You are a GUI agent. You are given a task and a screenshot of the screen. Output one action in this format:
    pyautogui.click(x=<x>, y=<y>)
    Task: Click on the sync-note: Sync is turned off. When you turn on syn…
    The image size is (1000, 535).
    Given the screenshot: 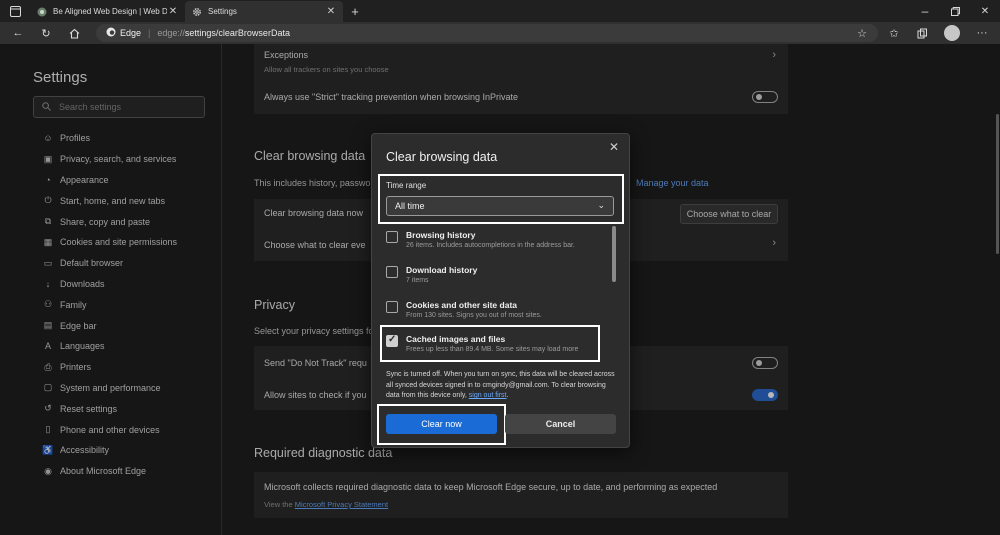 What is the action you would take?
    pyautogui.click(x=502, y=386)
    